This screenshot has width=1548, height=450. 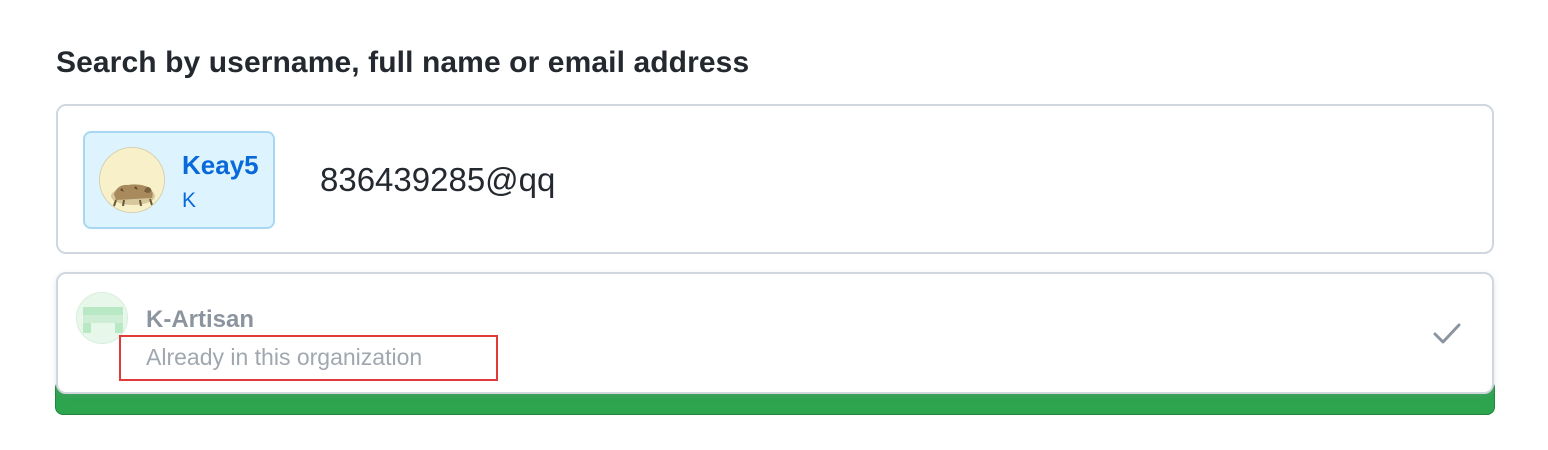 What do you see at coordinates (1447, 333) in the screenshot?
I see `check-icon` at bounding box center [1447, 333].